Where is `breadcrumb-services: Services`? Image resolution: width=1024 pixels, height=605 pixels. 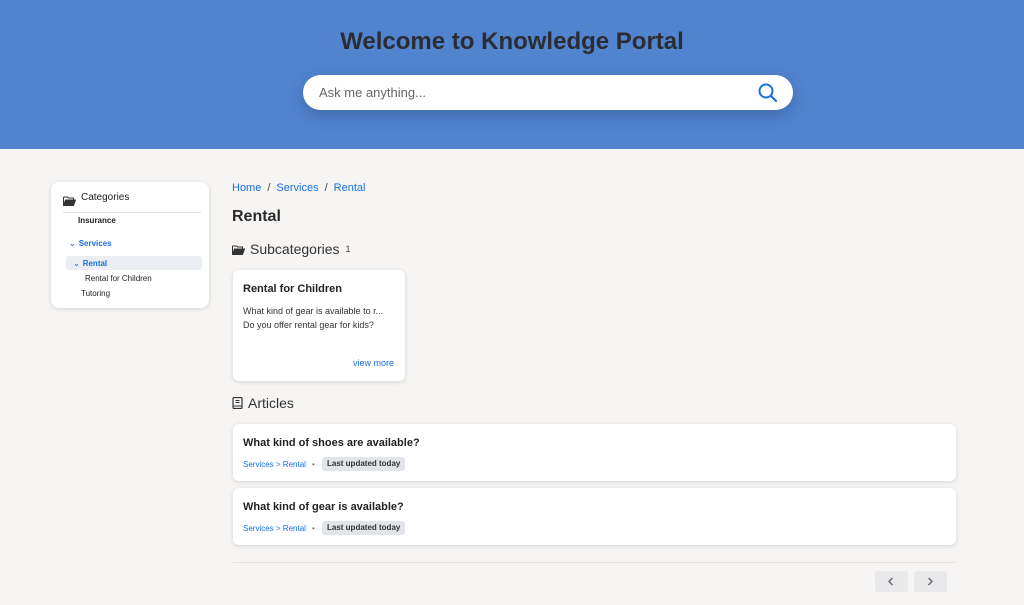 breadcrumb-services: Services is located at coordinates (297, 188).